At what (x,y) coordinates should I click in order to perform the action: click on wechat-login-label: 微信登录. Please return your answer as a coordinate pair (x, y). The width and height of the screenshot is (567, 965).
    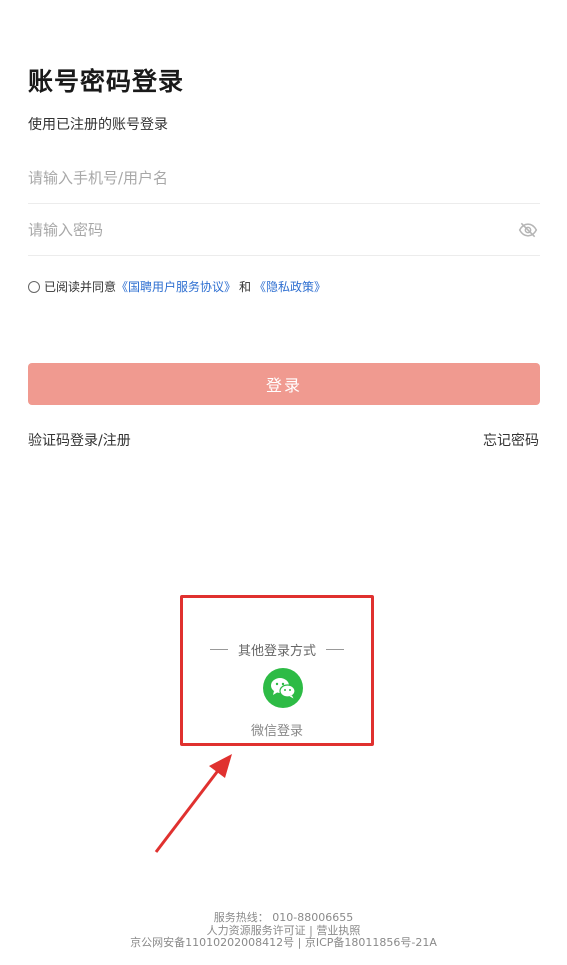
    Looking at the image, I should click on (277, 729).